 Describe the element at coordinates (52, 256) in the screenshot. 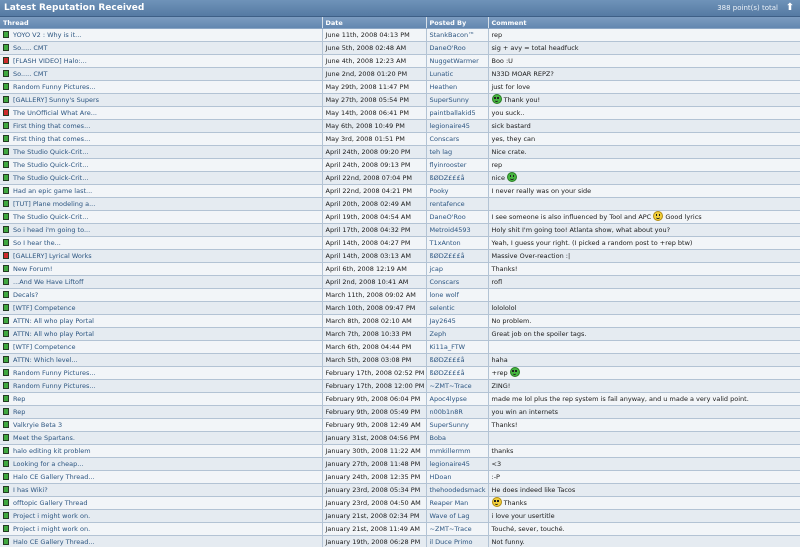

I see `thread-link: [GALLERY] Lyrical Works` at that location.